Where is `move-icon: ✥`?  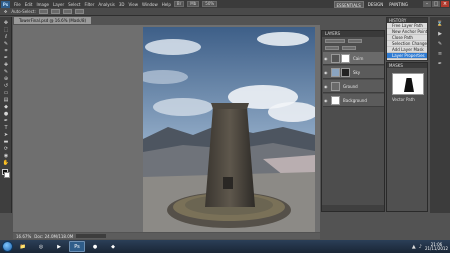 move-icon: ✥ is located at coordinates (6, 23).